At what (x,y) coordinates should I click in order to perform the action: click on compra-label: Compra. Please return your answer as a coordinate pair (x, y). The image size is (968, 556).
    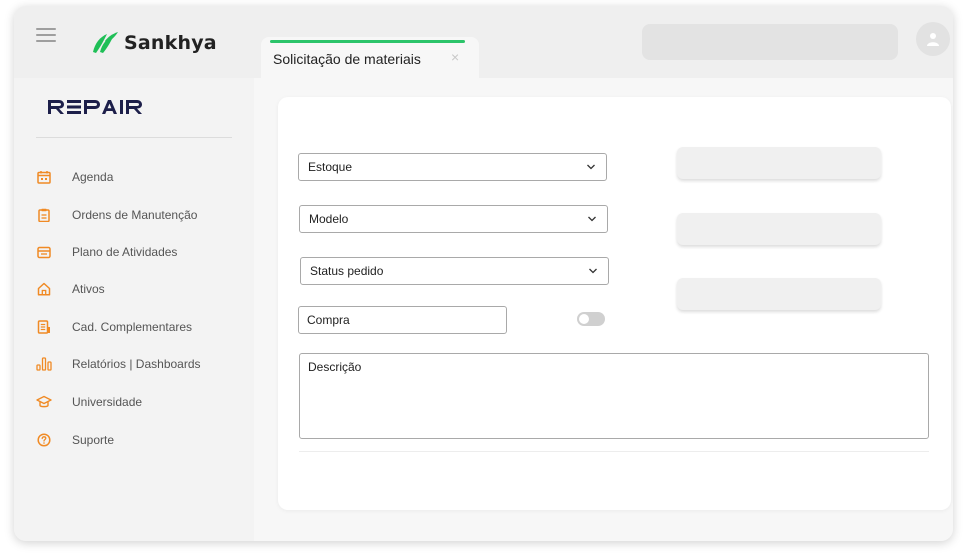
    Looking at the image, I should click on (328, 320).